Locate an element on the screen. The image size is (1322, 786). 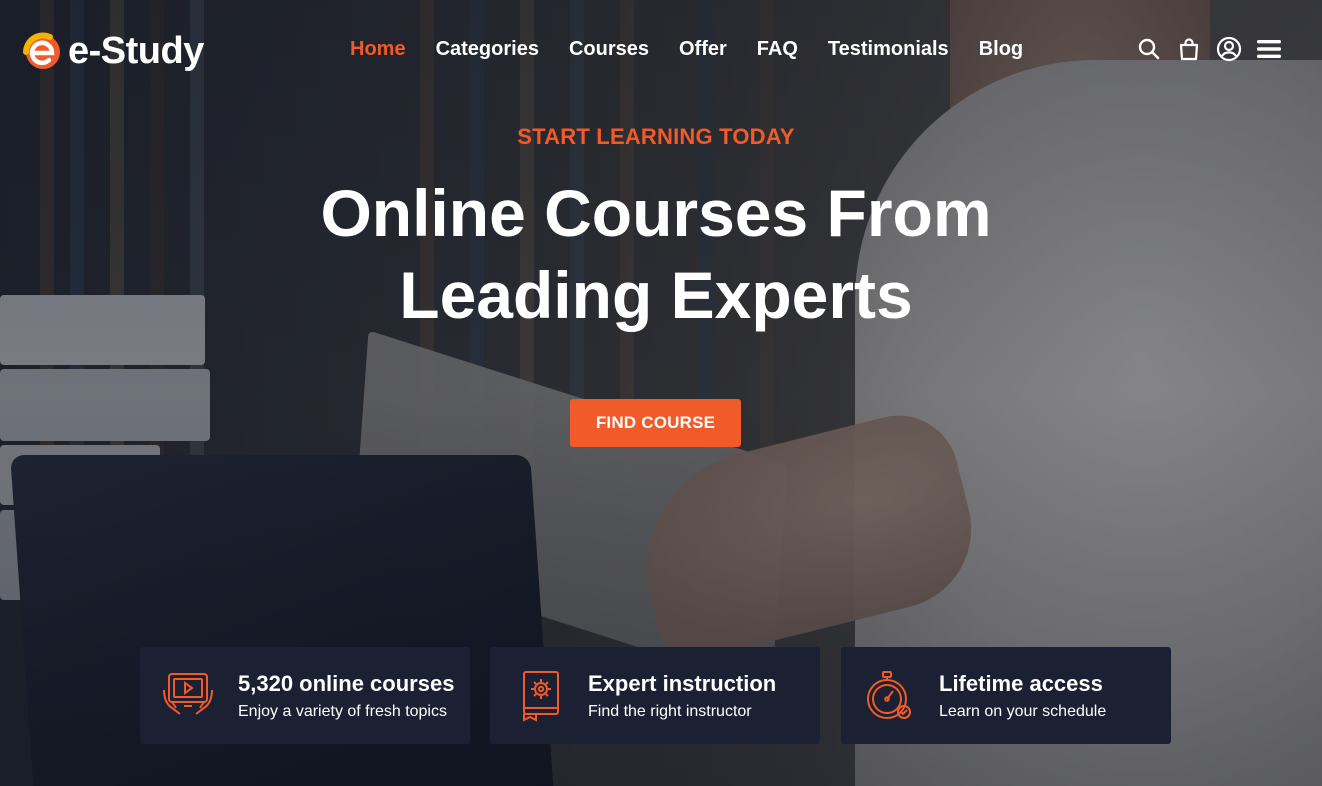
feature-title: Lifetime access is located at coordinates (1021, 683).